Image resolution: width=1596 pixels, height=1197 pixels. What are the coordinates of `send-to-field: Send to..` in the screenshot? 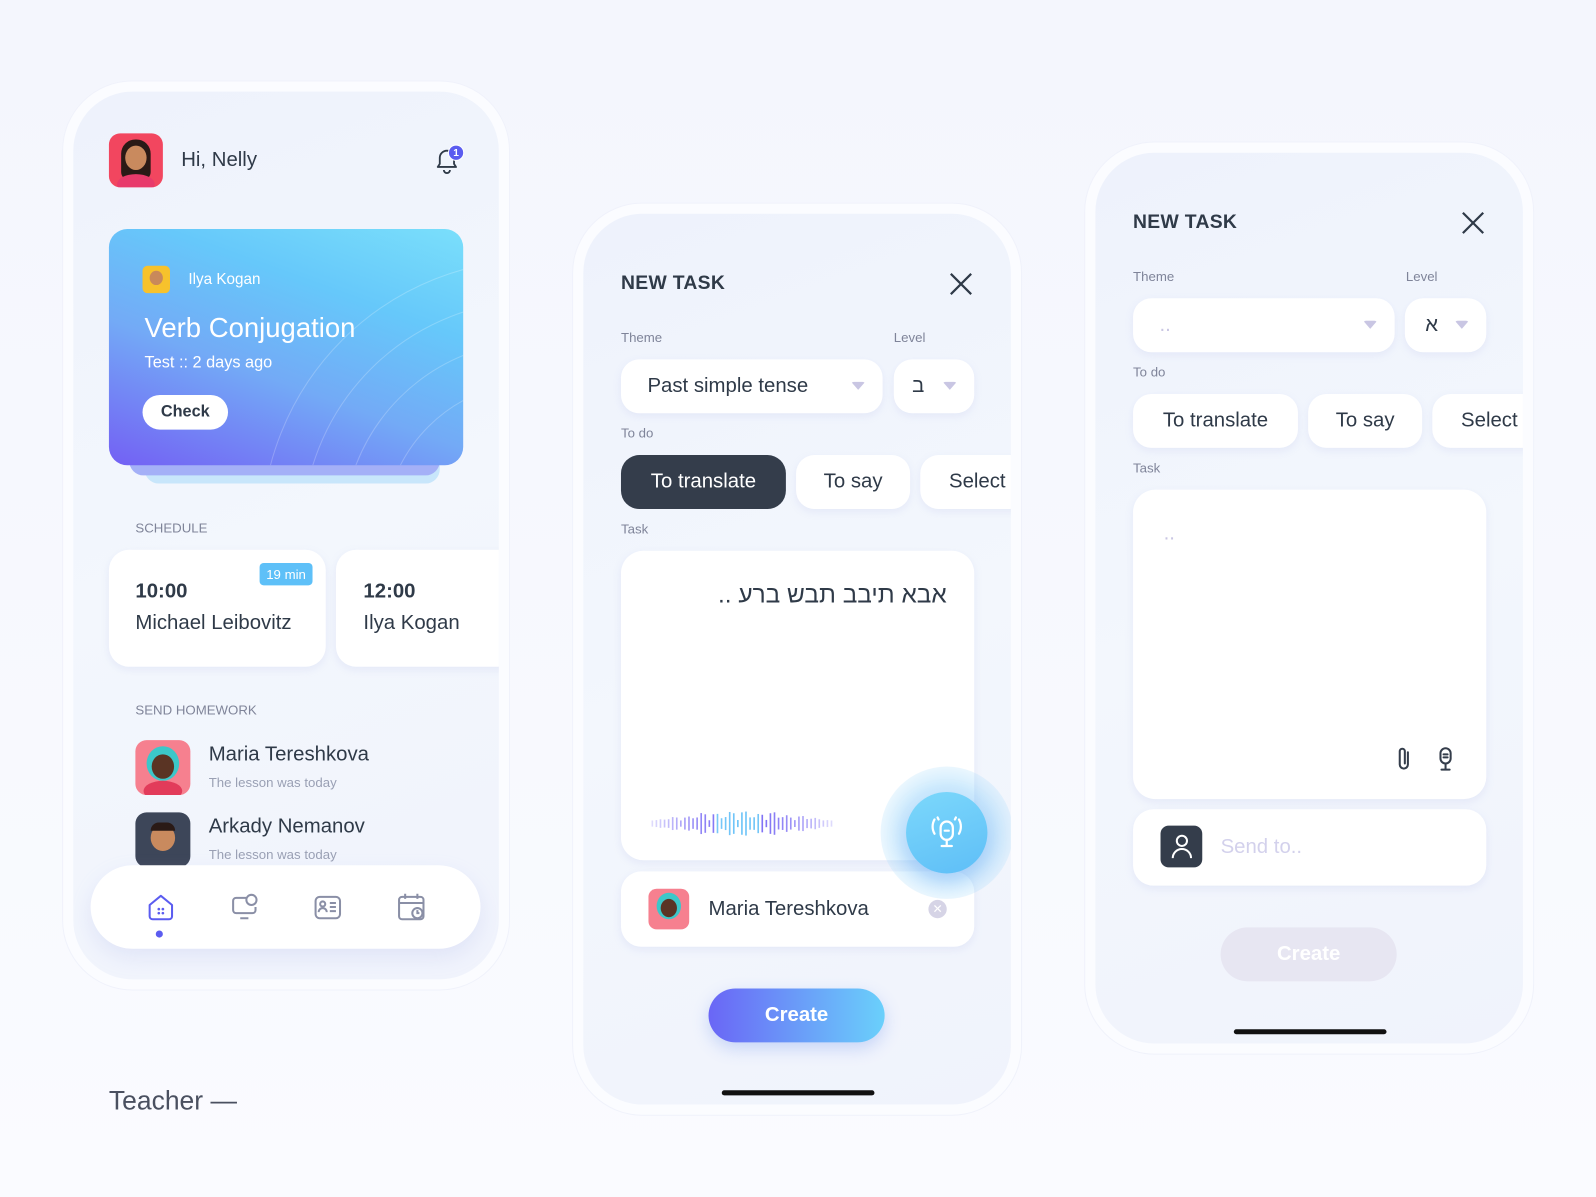 It's located at (1310, 847).